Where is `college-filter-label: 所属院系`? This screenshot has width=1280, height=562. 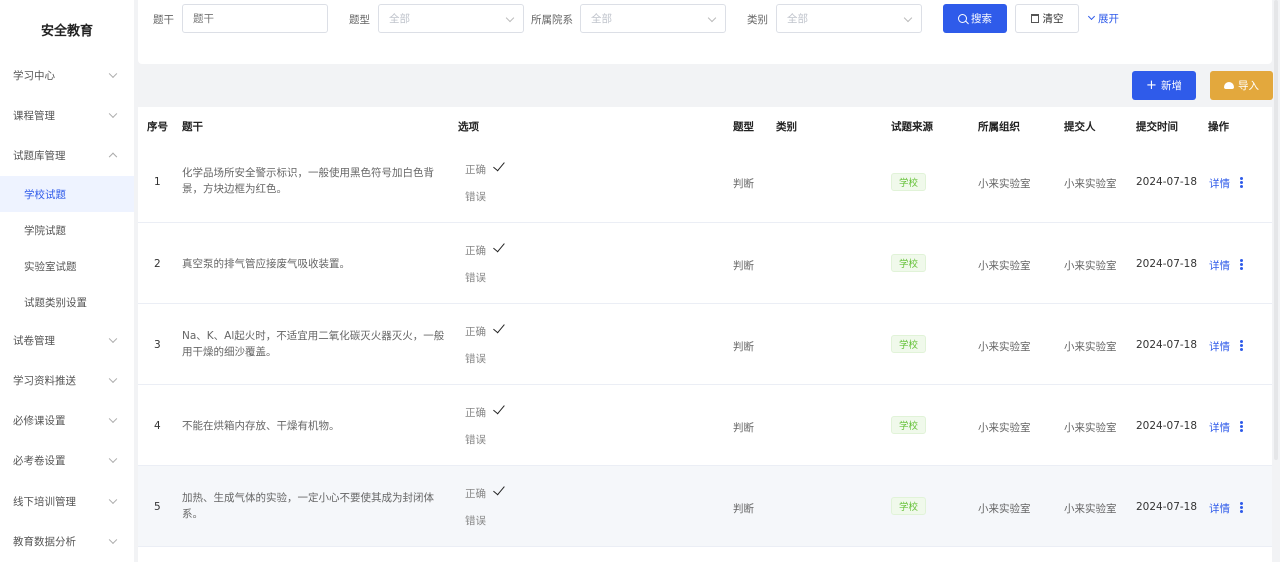 college-filter-label: 所属院系 is located at coordinates (552, 20).